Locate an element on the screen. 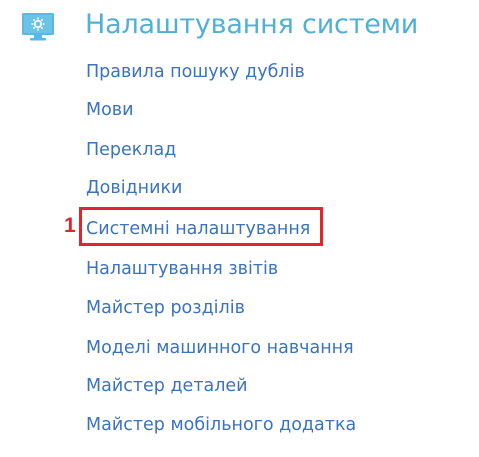 This screenshot has height=457, width=479. menu-item-ml-models: Моделі машинного навчання is located at coordinates (220, 348).